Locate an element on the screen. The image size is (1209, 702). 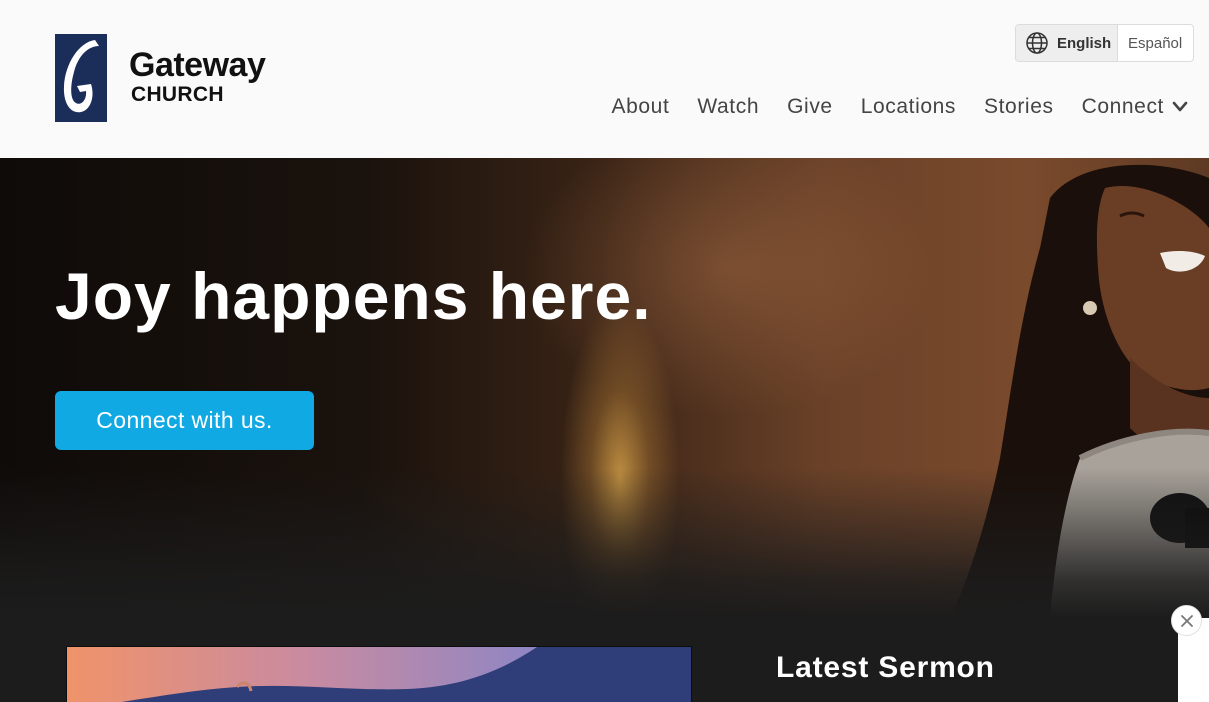
logo-mark-icon is located at coordinates (81, 78).